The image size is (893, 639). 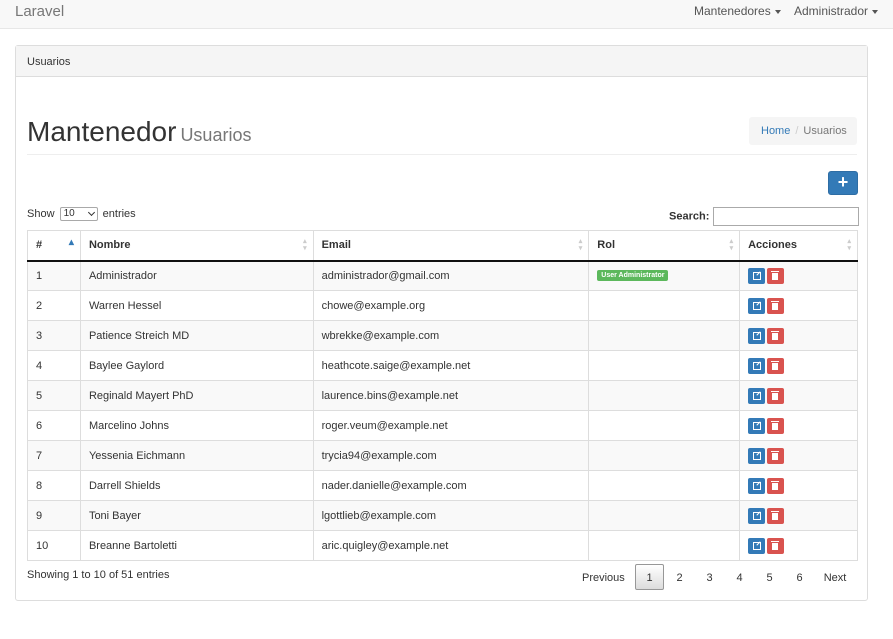 I want to click on pagination-next: Next, so click(x=835, y=577).